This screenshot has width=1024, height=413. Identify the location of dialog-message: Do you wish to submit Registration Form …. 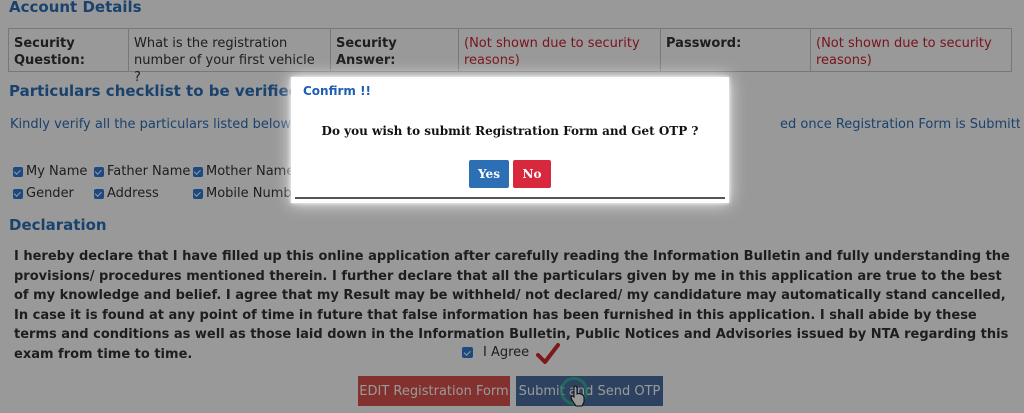
(510, 131).